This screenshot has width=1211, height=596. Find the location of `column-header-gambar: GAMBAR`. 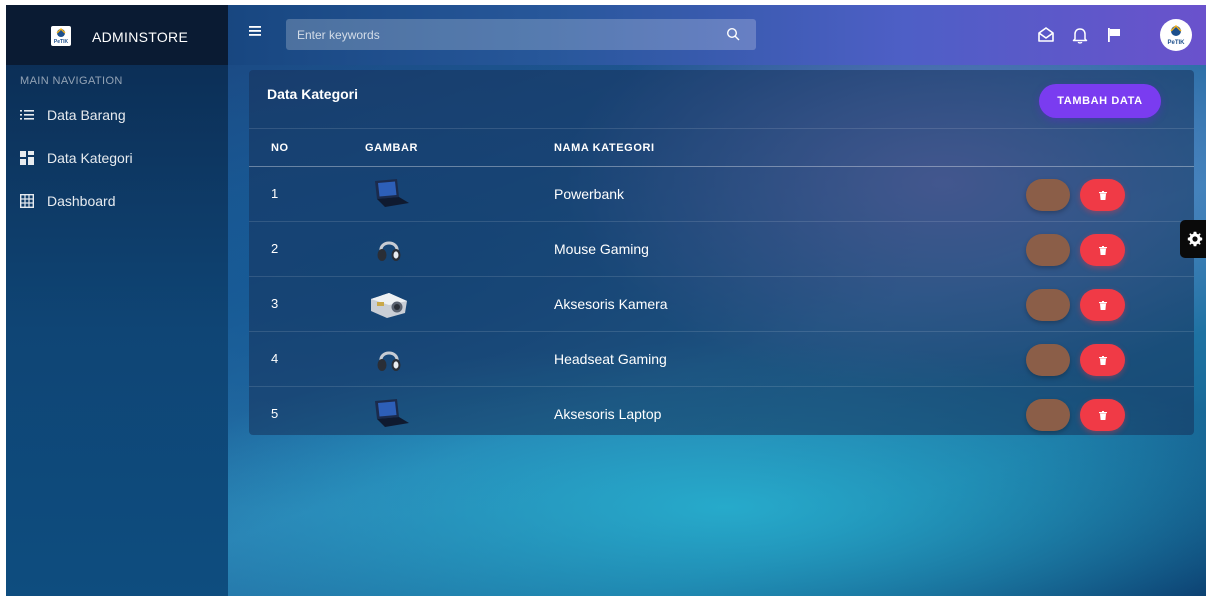

column-header-gambar: GAMBAR is located at coordinates (392, 148).